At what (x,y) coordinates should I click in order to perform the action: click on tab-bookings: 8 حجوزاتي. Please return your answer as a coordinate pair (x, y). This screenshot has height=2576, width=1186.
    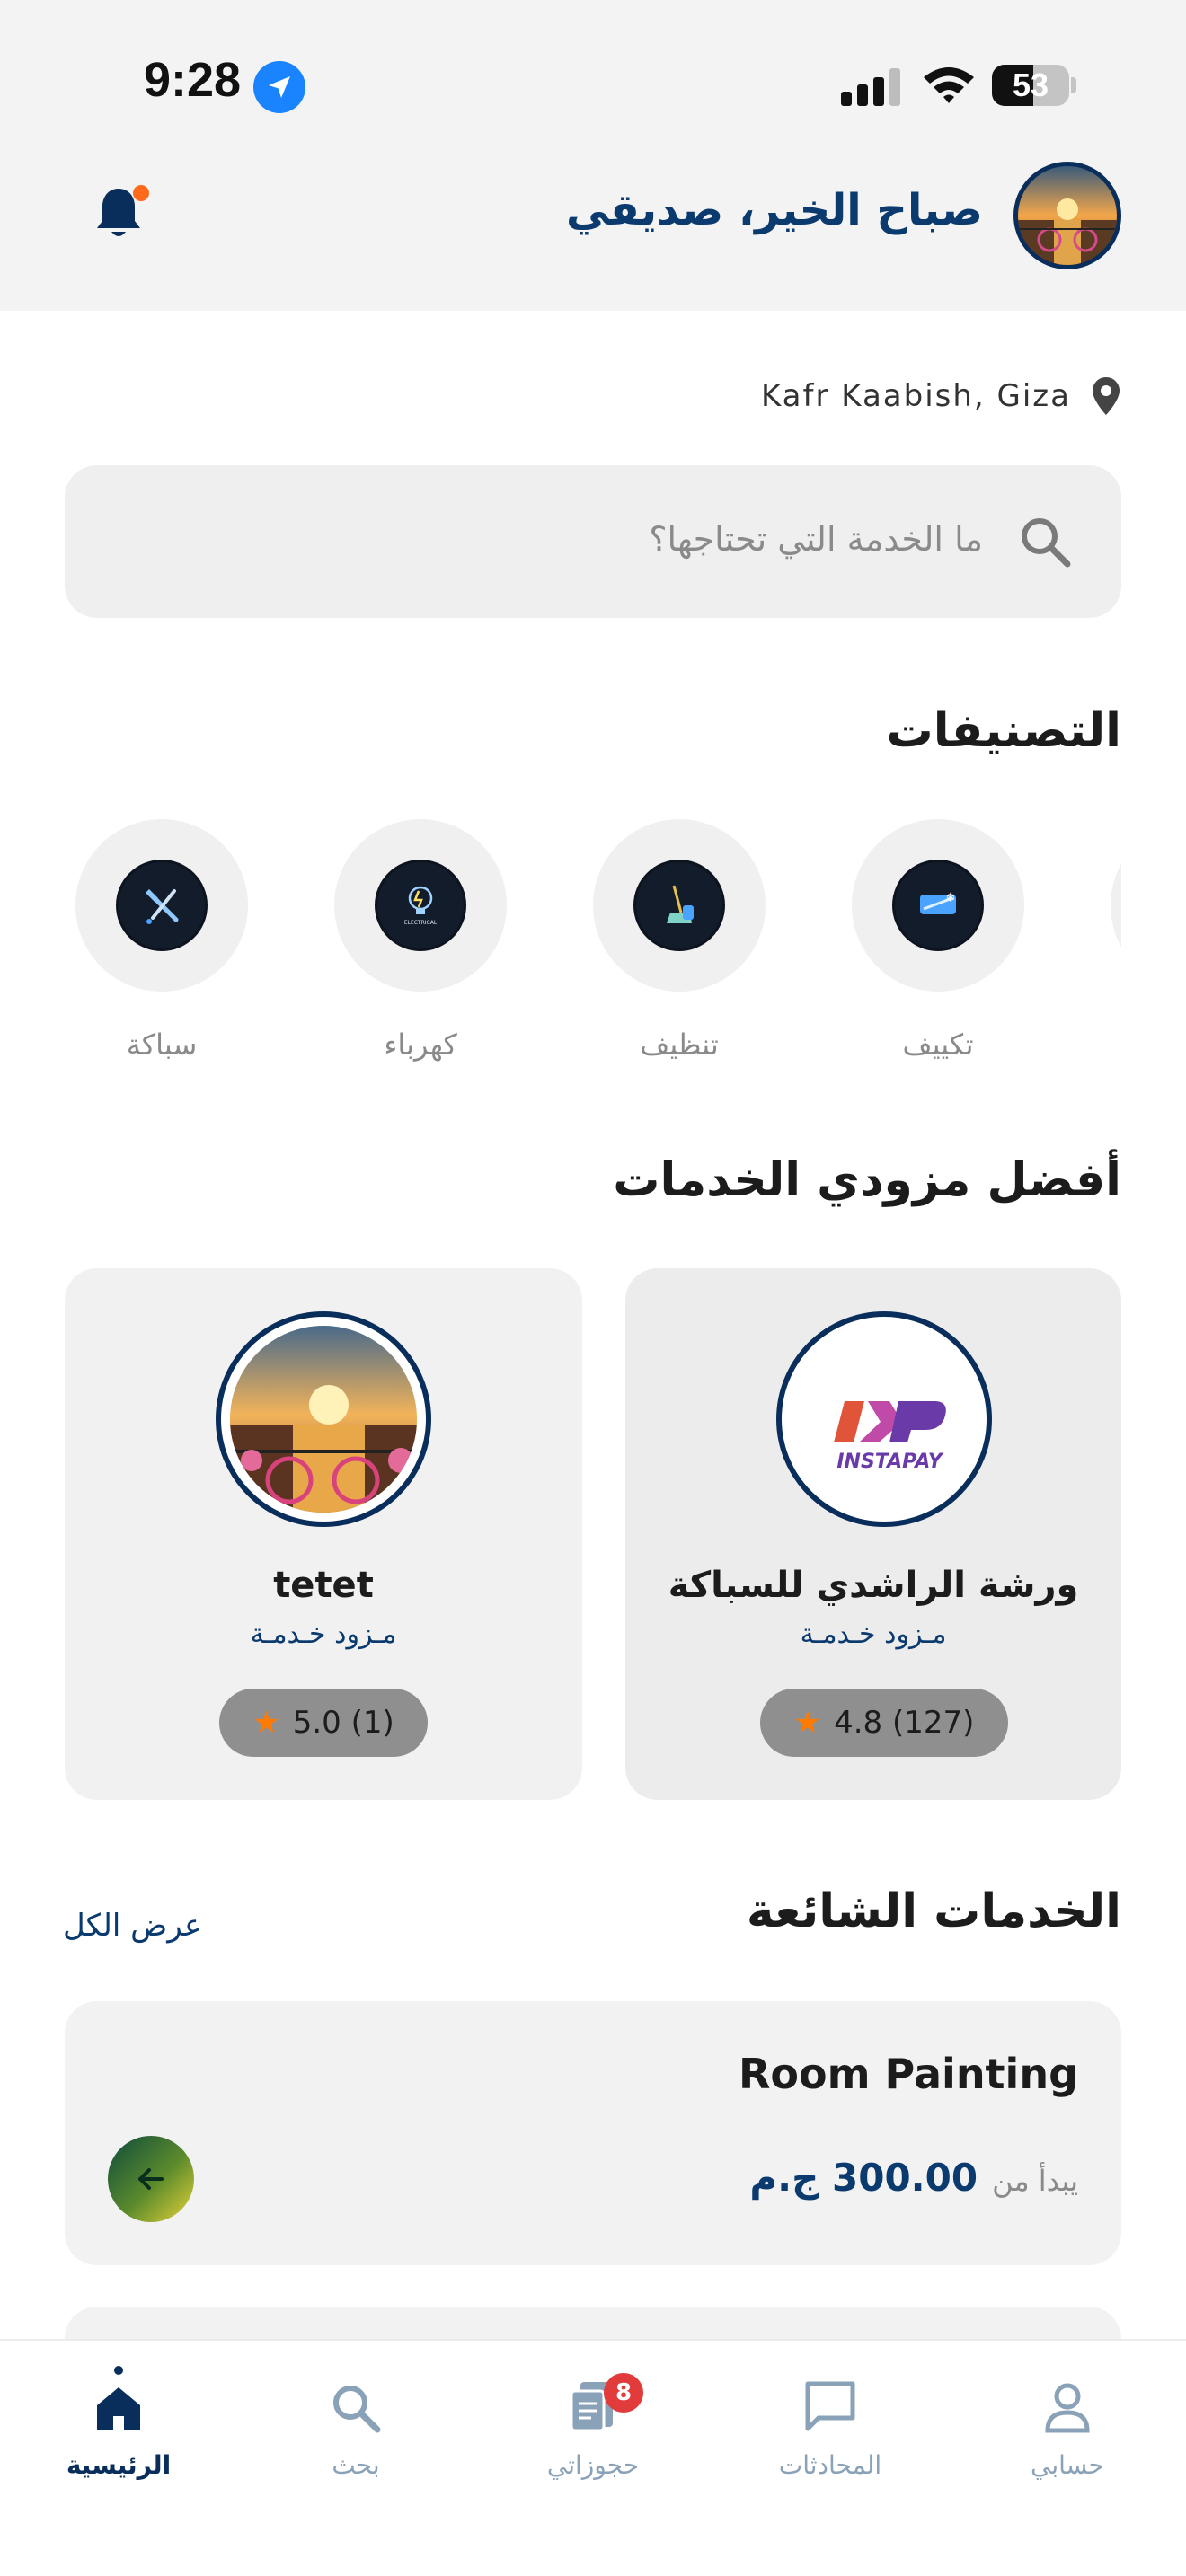
    Looking at the image, I should click on (593, 2423).